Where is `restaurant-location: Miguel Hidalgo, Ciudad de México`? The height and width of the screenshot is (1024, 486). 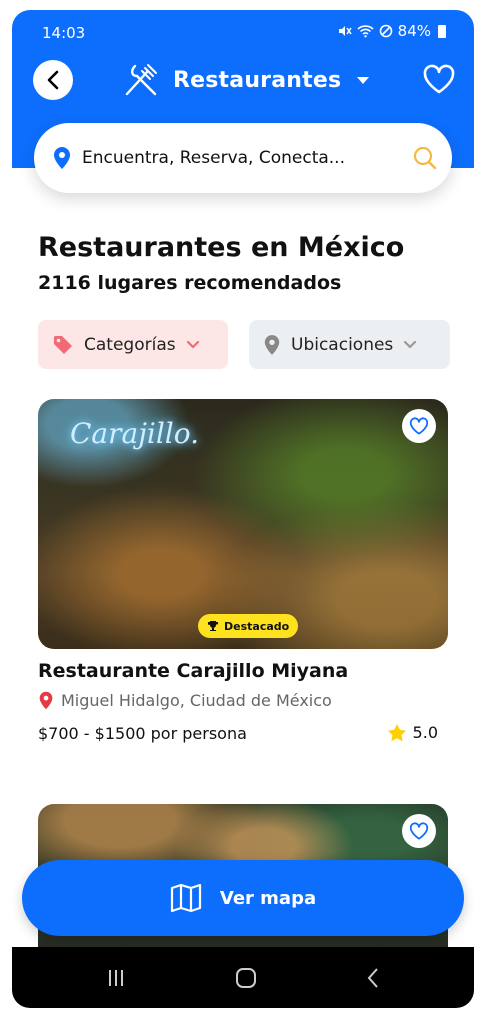
restaurant-location: Miguel Hidalgo, Ciudad de México is located at coordinates (185, 700).